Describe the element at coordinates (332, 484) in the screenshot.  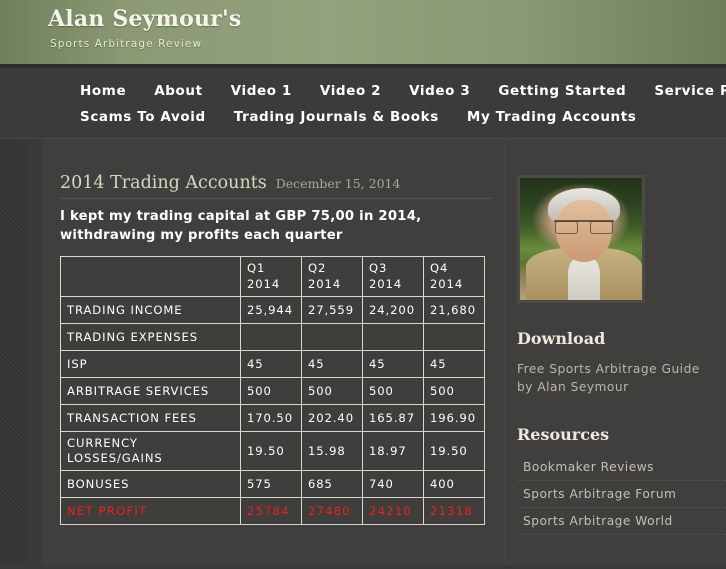
I see `table-cell: 685` at that location.